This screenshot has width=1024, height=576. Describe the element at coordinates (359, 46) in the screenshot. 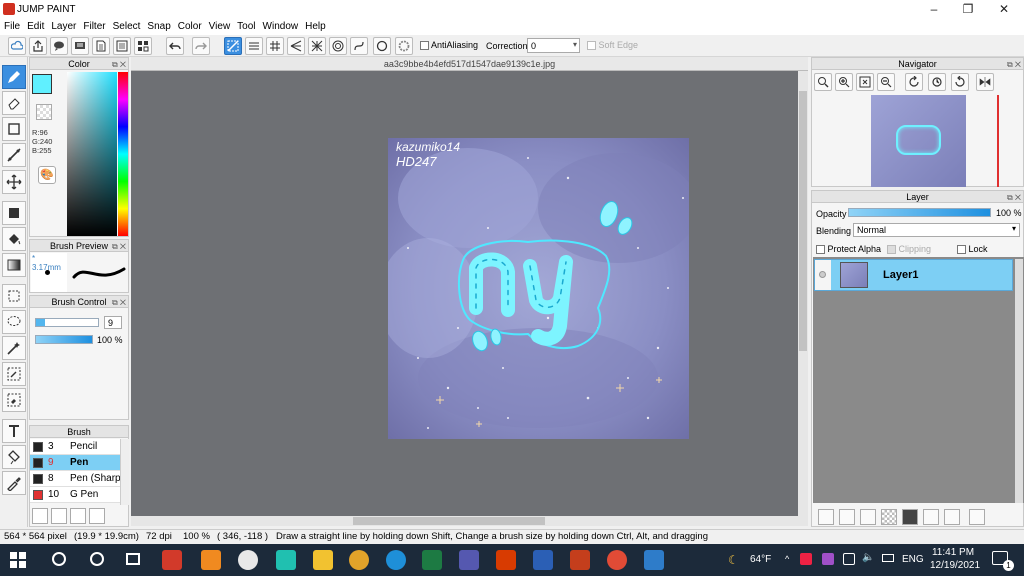

I see `curve-snap-icon` at that location.